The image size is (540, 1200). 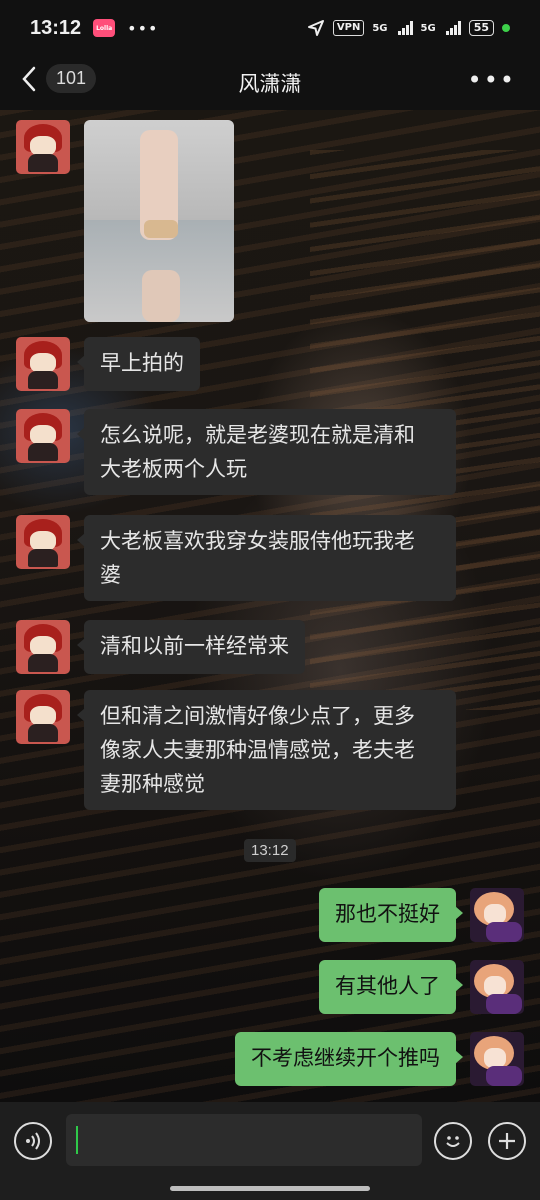 What do you see at coordinates (315, 28) in the screenshot?
I see `location-icon` at bounding box center [315, 28].